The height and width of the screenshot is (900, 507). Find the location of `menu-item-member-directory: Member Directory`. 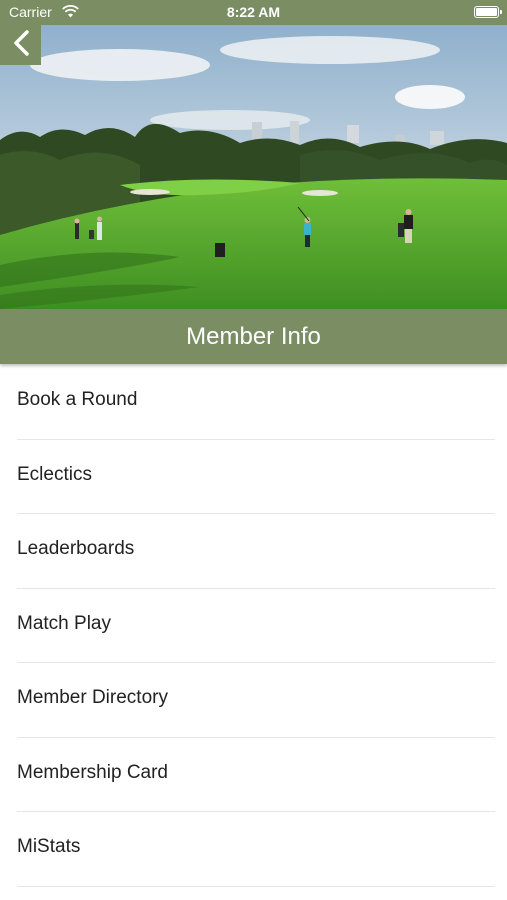

menu-item-member-directory: Member Directory is located at coordinates (253, 700).